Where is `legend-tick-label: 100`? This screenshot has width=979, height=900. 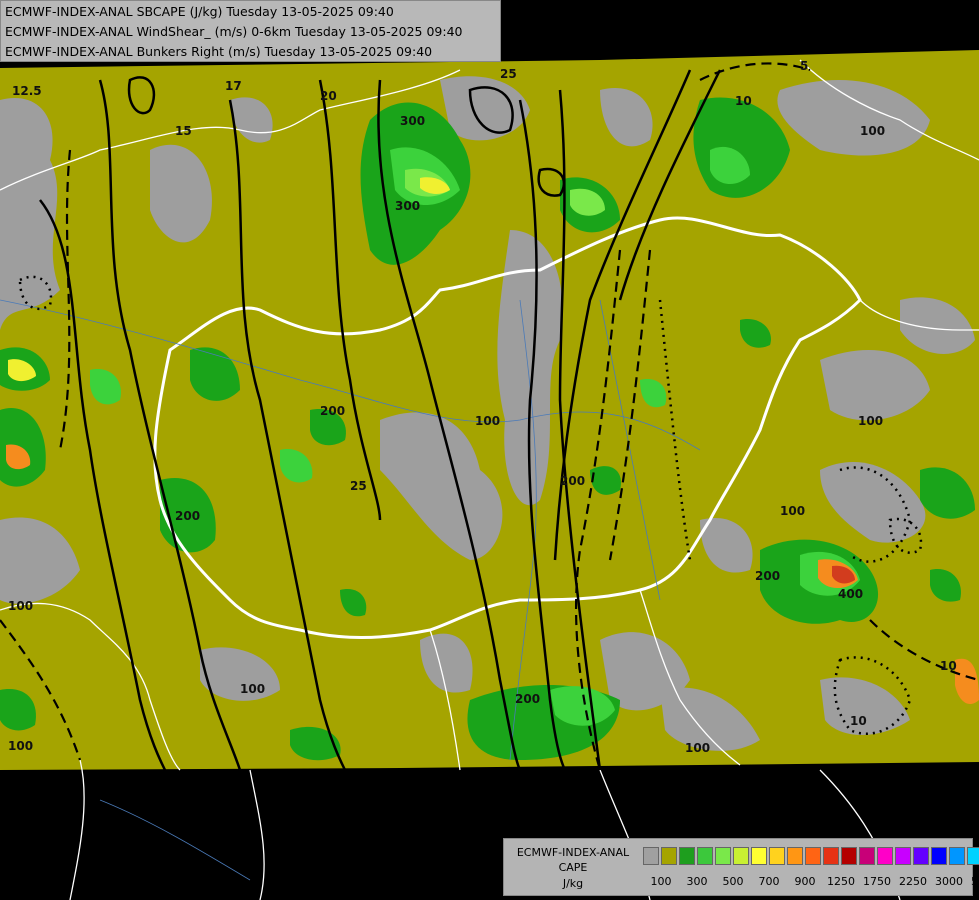
legend-tick-label: 100 is located at coordinates (661, 881).